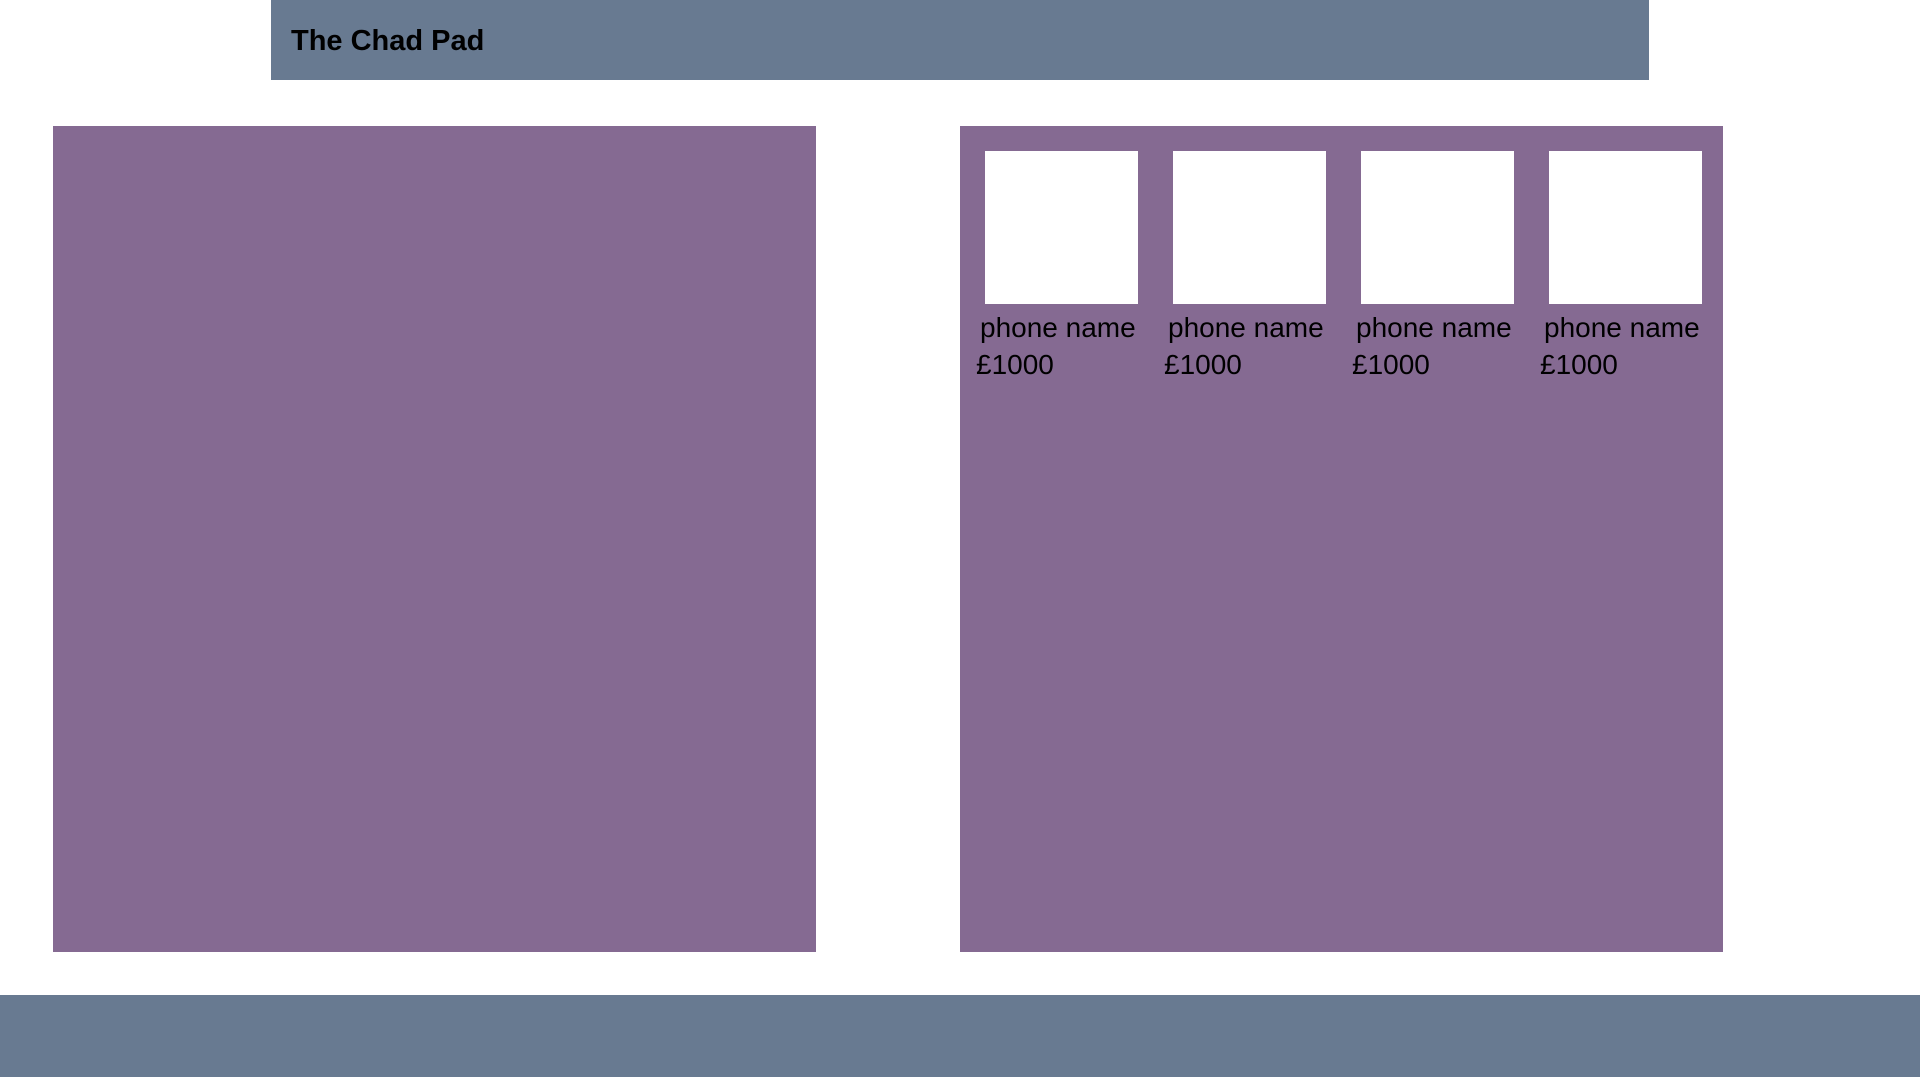 Image resolution: width=1920 pixels, height=1080 pixels. I want to click on site-footer, so click(960, 1036).